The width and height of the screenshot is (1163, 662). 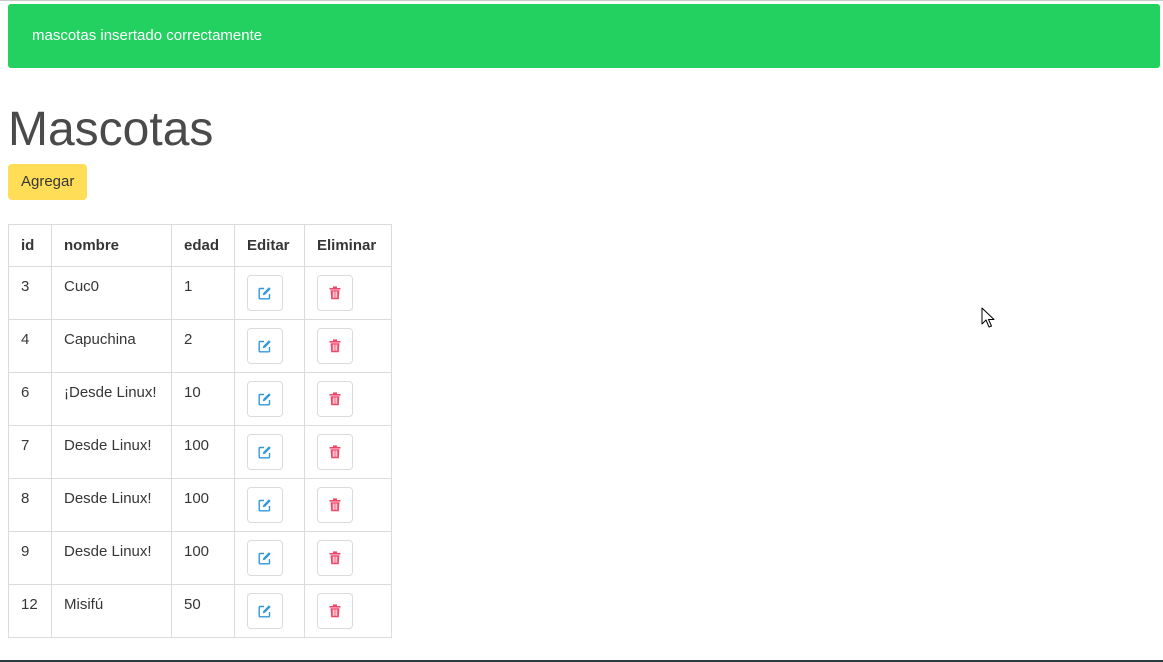 I want to click on cell-nombre: ¡Desde Linux!, so click(x=111, y=399).